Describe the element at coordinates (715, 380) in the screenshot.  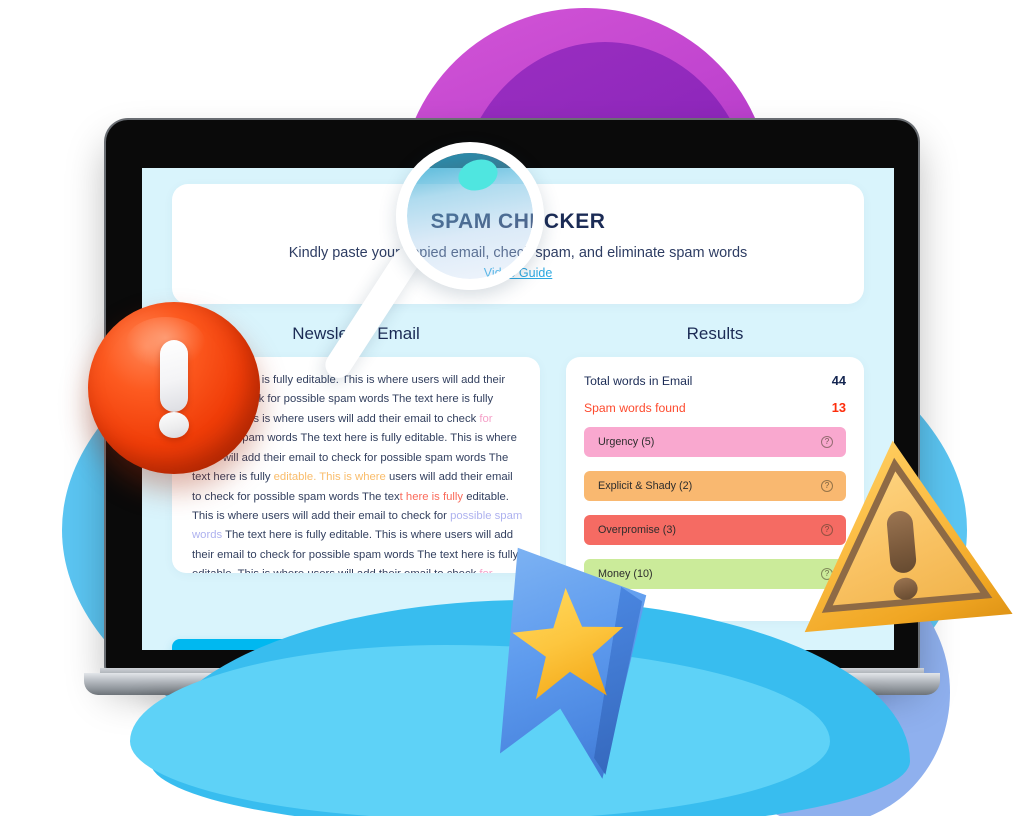
I see `total-words-row: Total words in Email 44` at that location.